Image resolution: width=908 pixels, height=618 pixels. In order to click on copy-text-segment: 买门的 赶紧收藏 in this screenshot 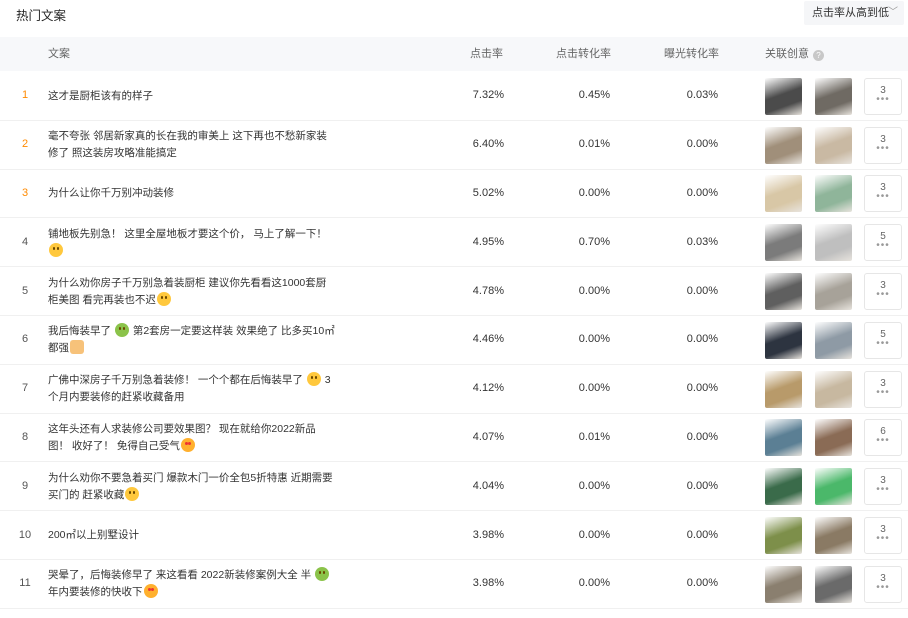, I will do `click(86, 494)`.